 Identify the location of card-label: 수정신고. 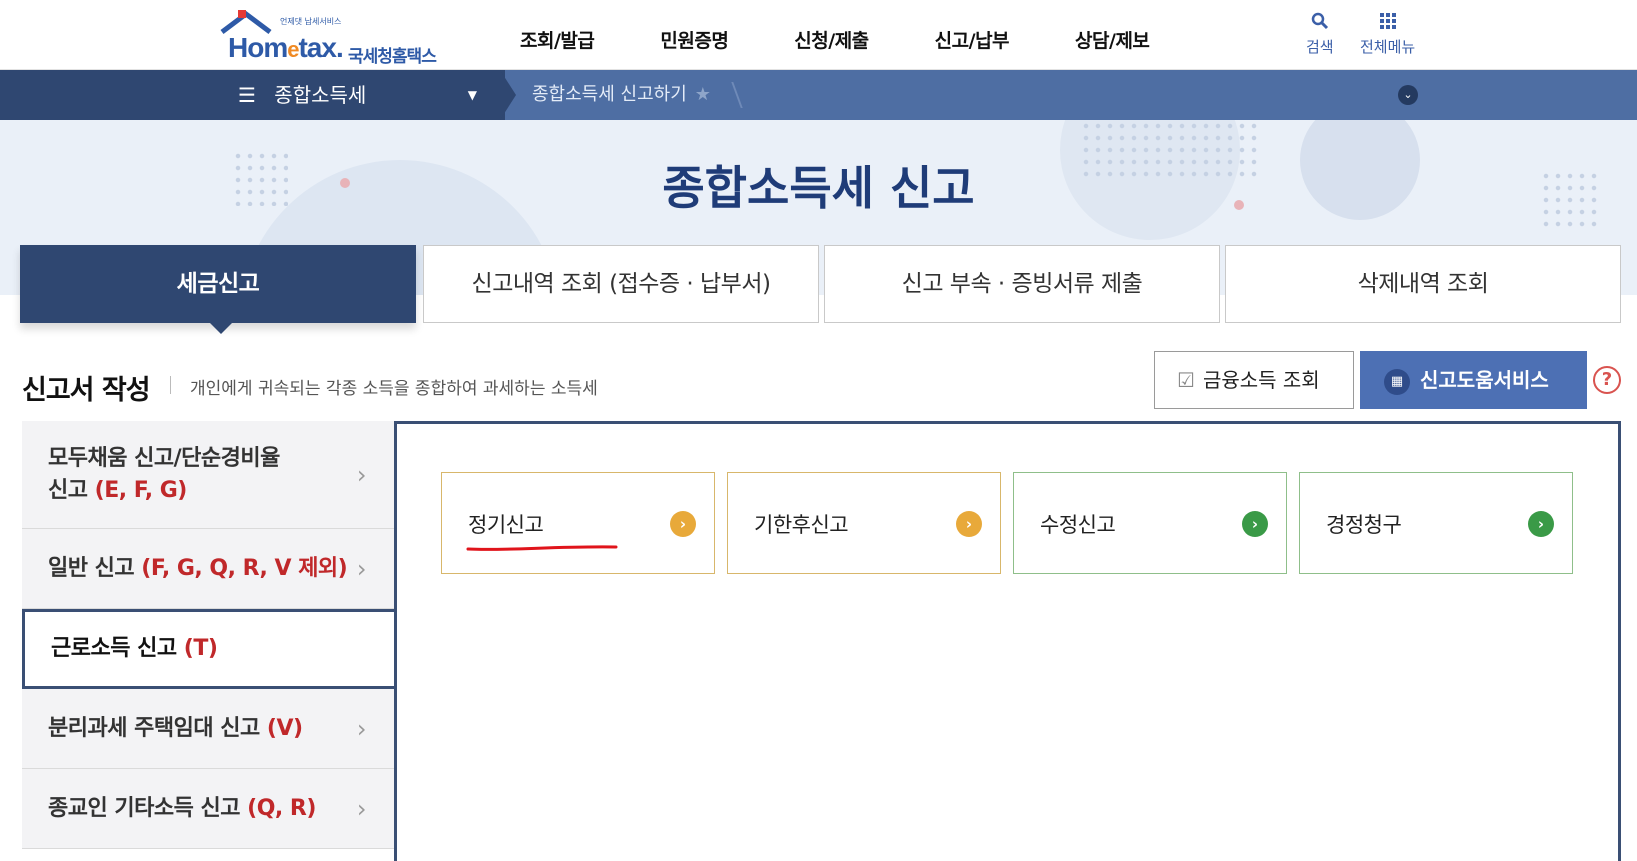
(1078, 525).